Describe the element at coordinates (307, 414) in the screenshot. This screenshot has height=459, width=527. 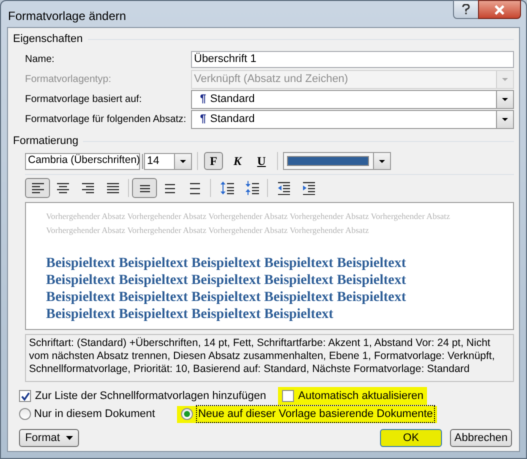
I see `radio-button: Neue auf dieser Vorlage basierende Dokumente` at that location.